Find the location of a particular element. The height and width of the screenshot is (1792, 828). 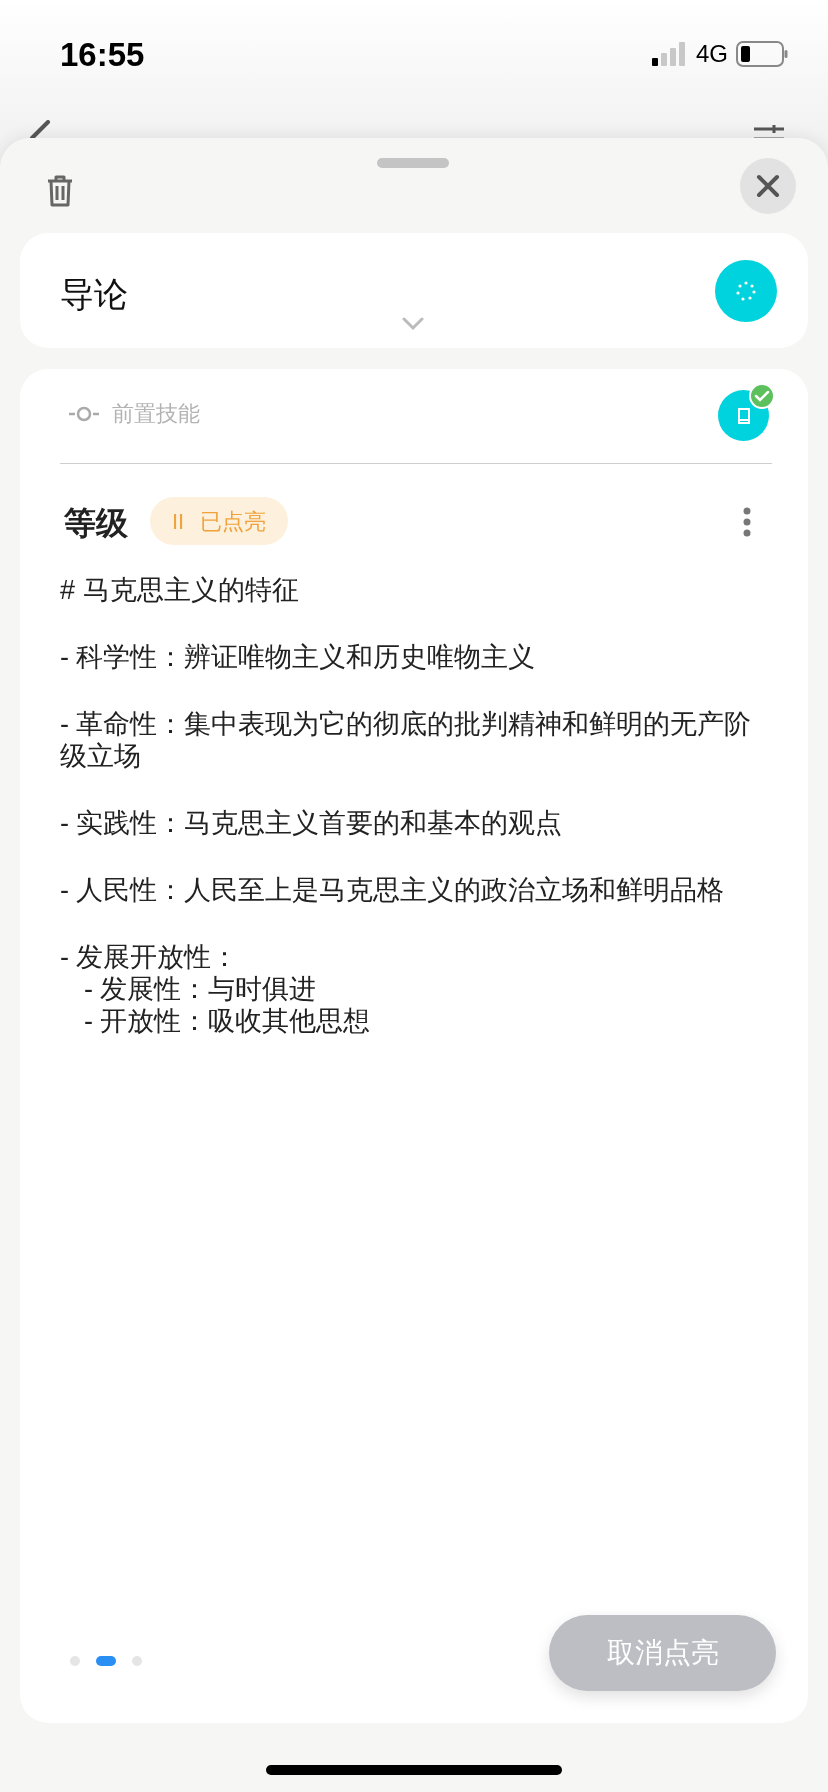

node-icon is located at coordinates (84, 413).